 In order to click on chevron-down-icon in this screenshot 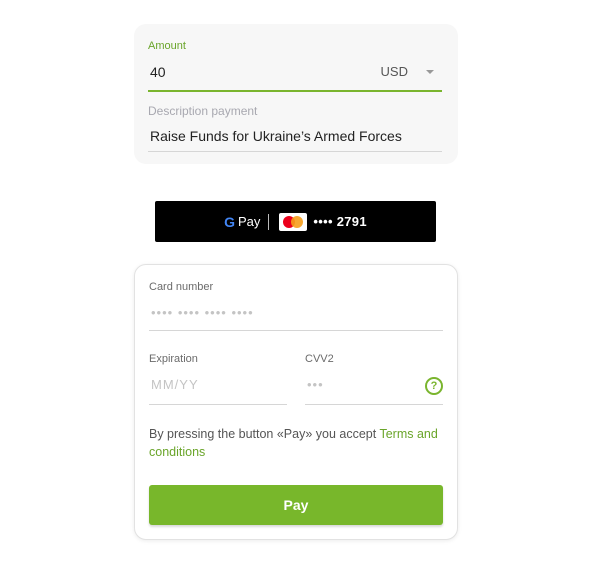, I will do `click(430, 72)`.